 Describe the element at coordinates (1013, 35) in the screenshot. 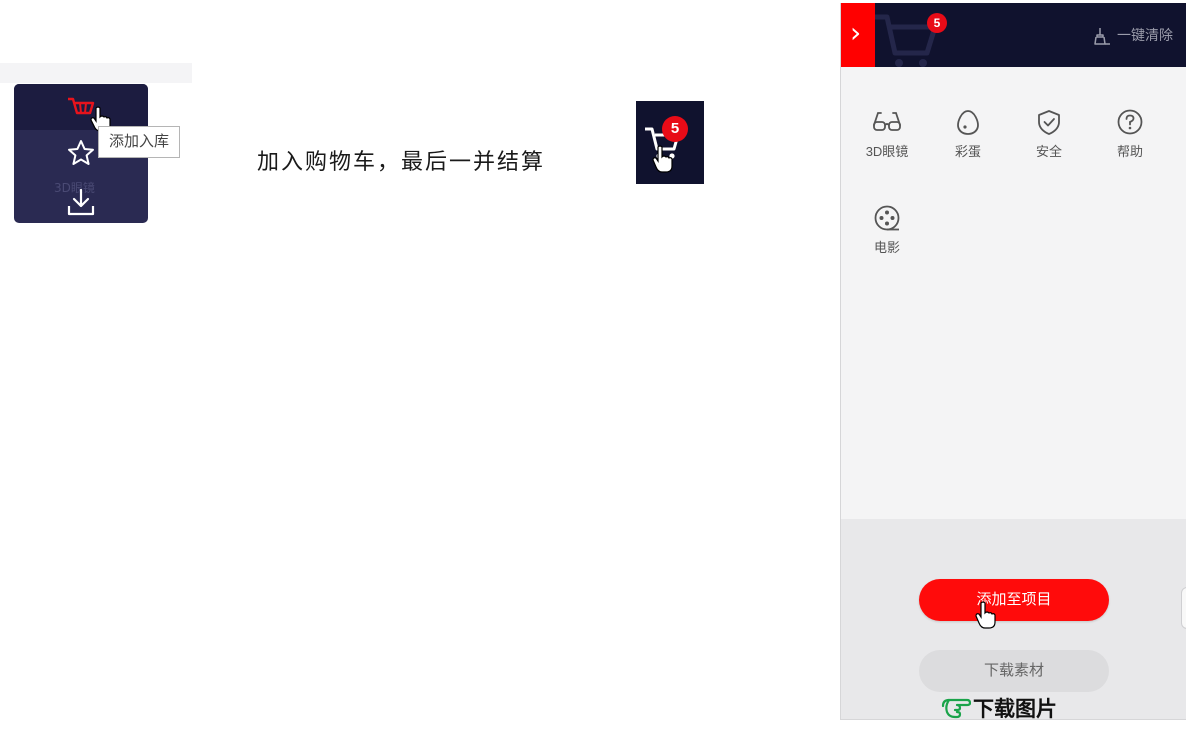

I see `panel-header: 5 一键清除` at that location.